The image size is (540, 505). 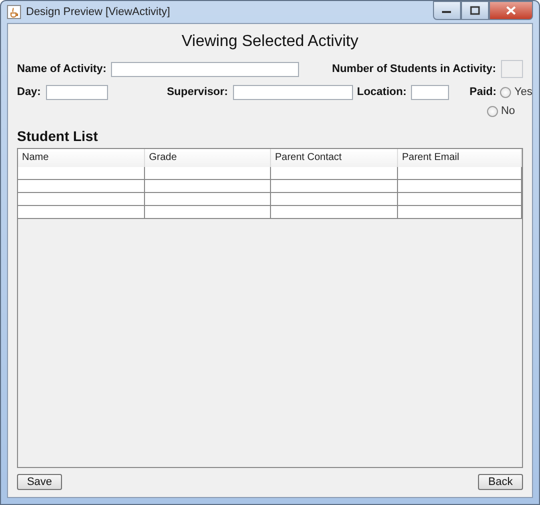 I want to click on cup-icon, so click(x=14, y=12).